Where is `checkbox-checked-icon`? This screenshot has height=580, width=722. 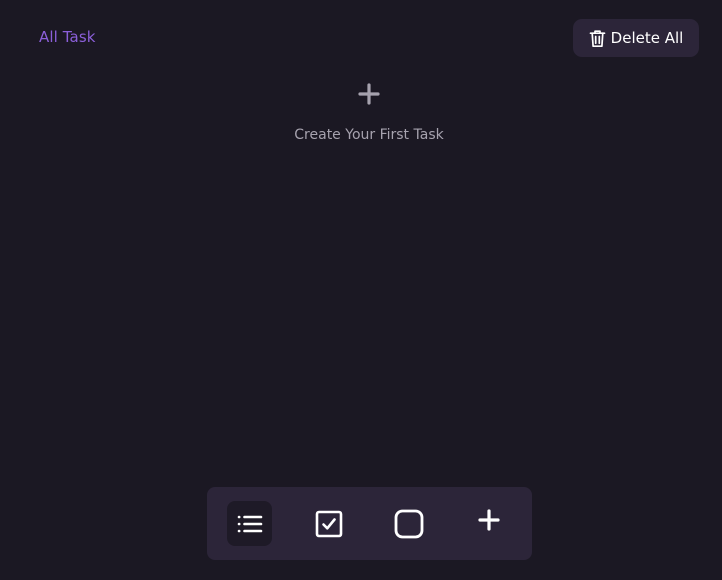
checkbox-checked-icon is located at coordinates (329, 524).